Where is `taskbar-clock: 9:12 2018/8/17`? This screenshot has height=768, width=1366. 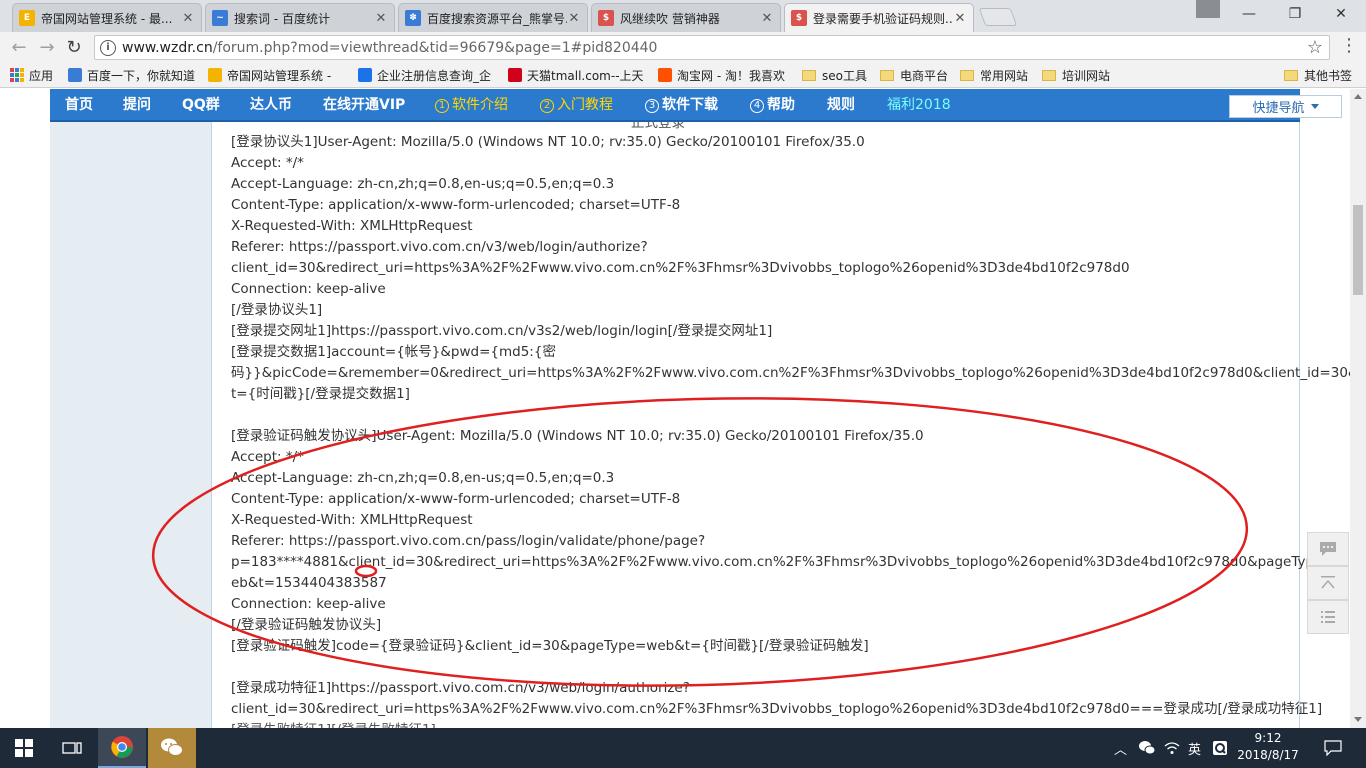 taskbar-clock: 9:12 2018/8/17 is located at coordinates (1268, 748).